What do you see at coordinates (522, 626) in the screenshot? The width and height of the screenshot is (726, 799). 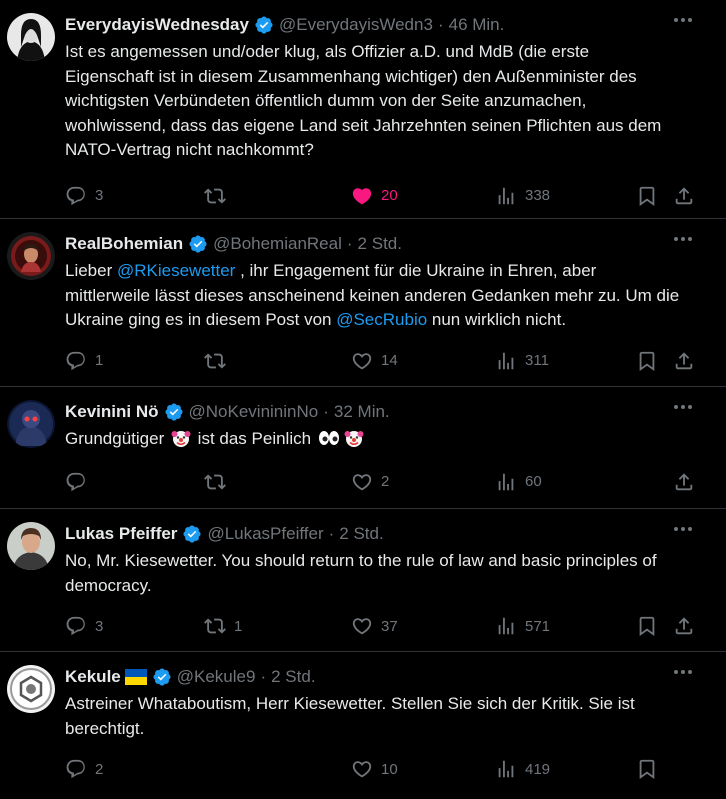 I see `views-button: 571` at bounding box center [522, 626].